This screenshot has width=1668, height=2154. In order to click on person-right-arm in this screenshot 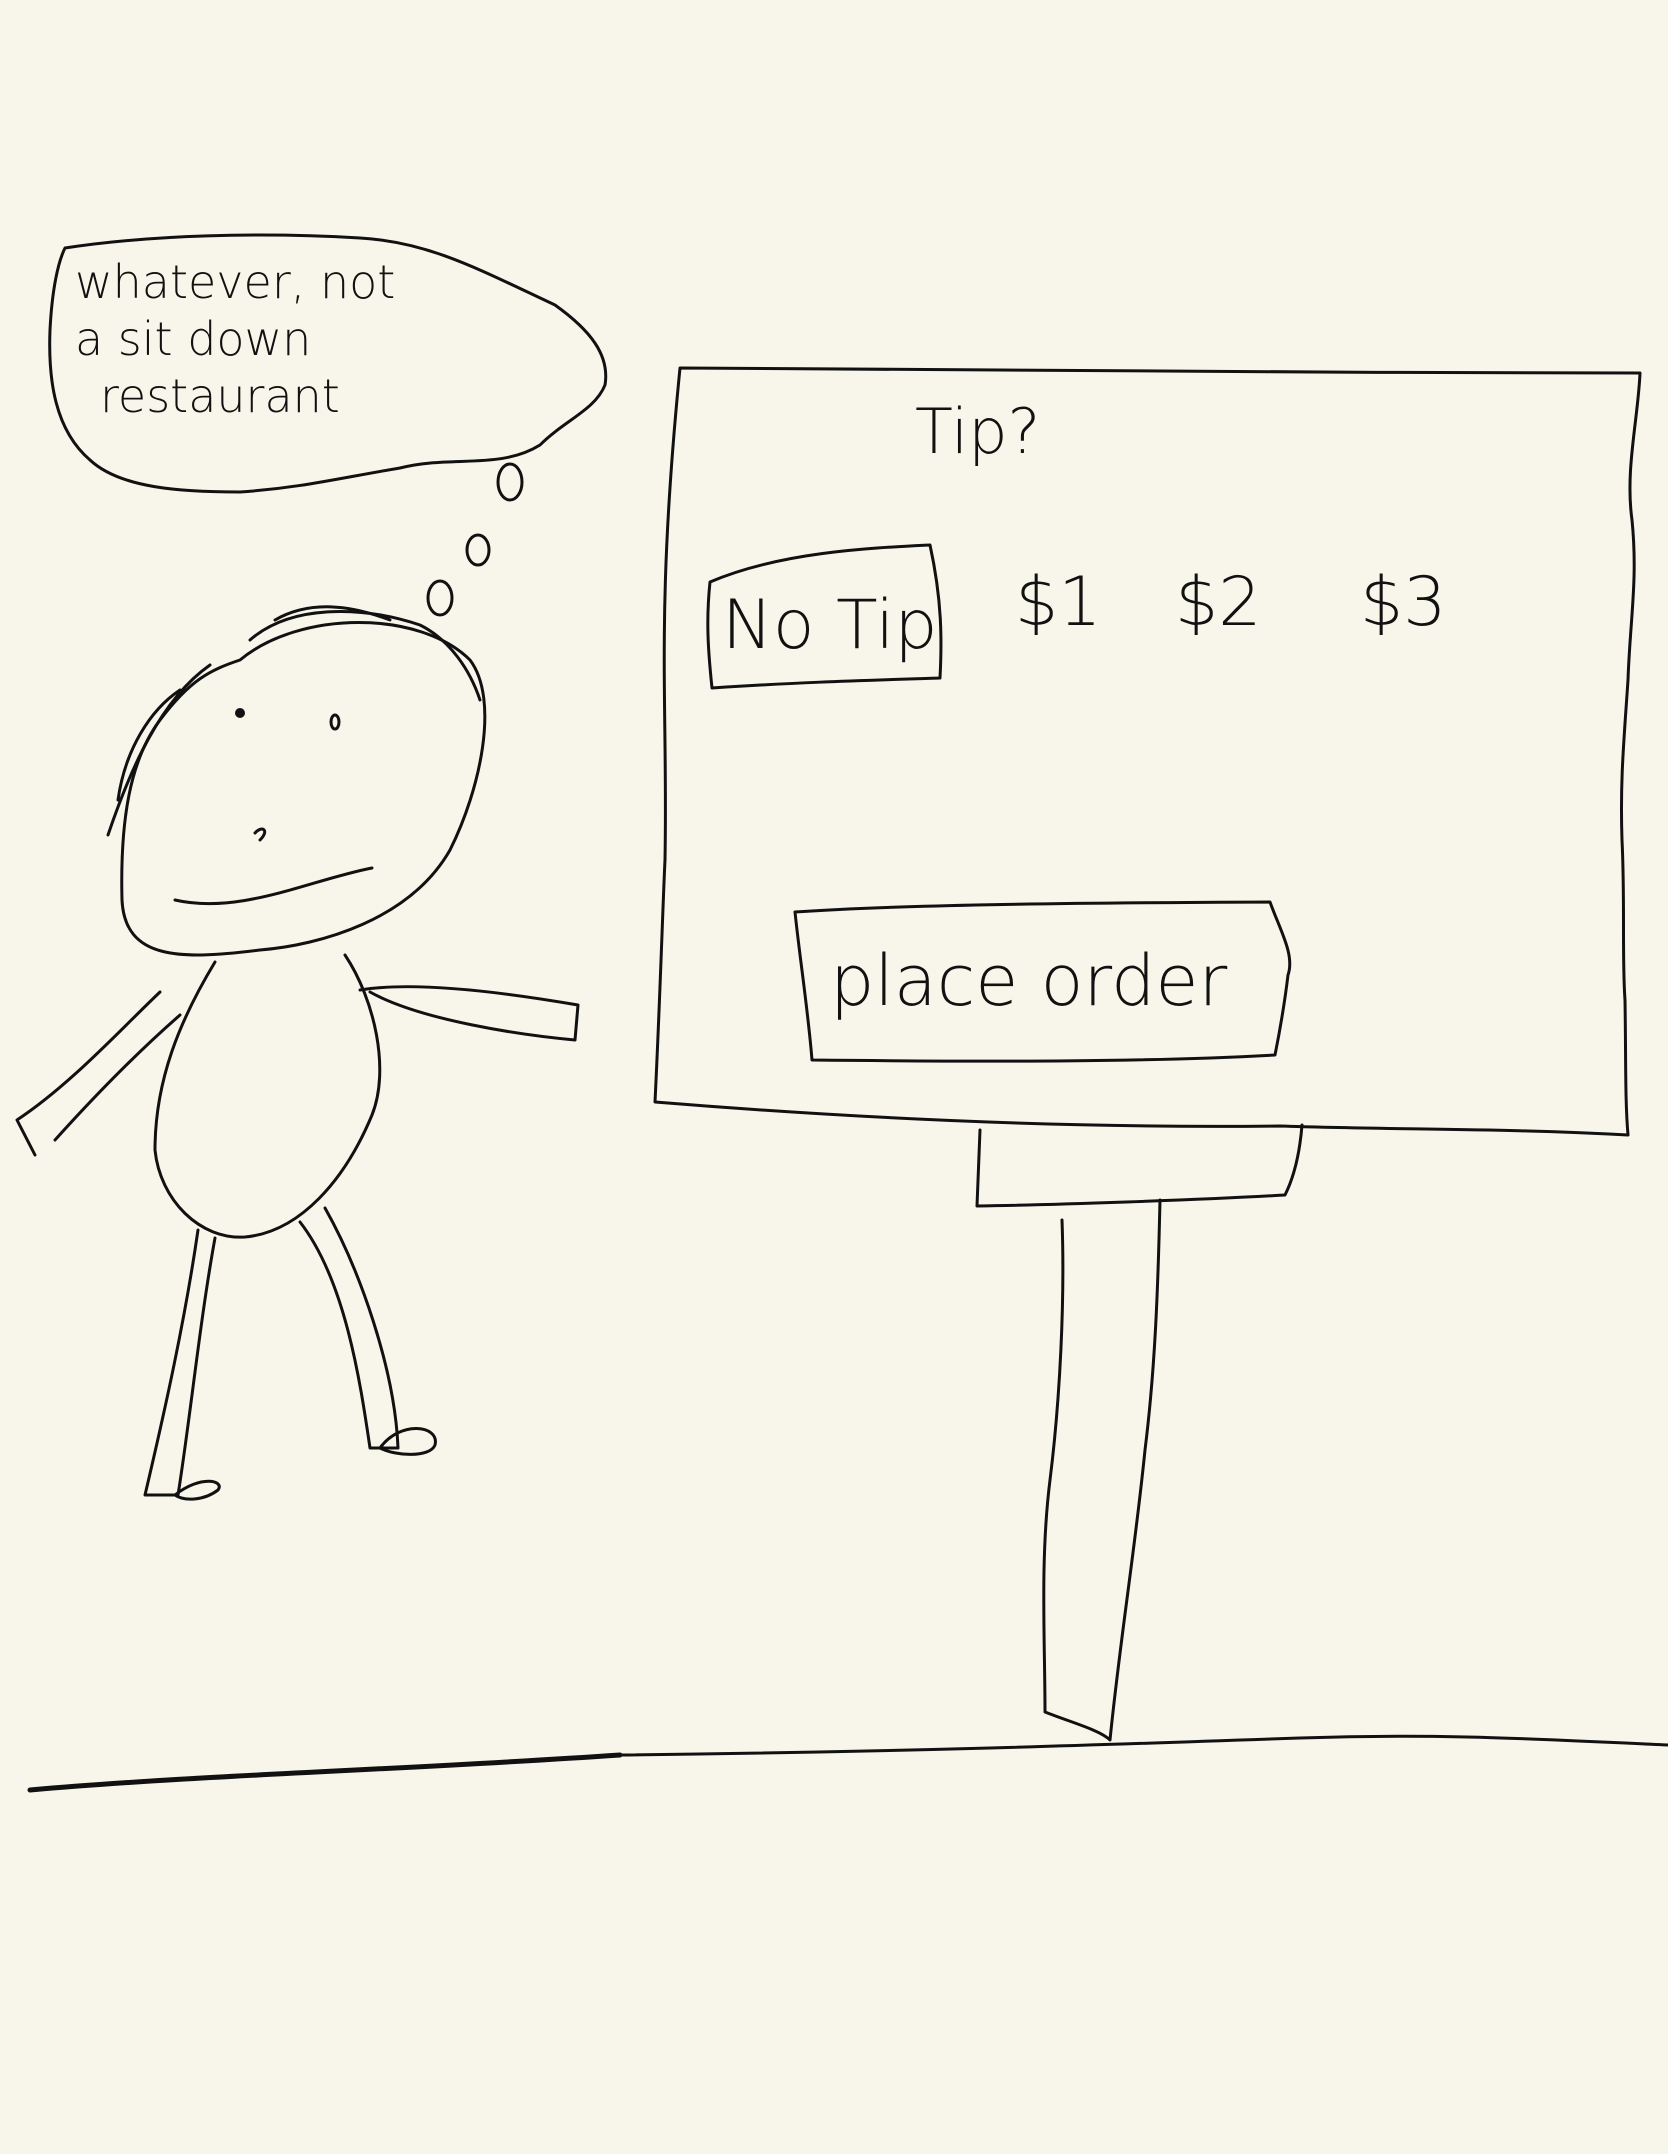, I will do `click(469, 1013)`.